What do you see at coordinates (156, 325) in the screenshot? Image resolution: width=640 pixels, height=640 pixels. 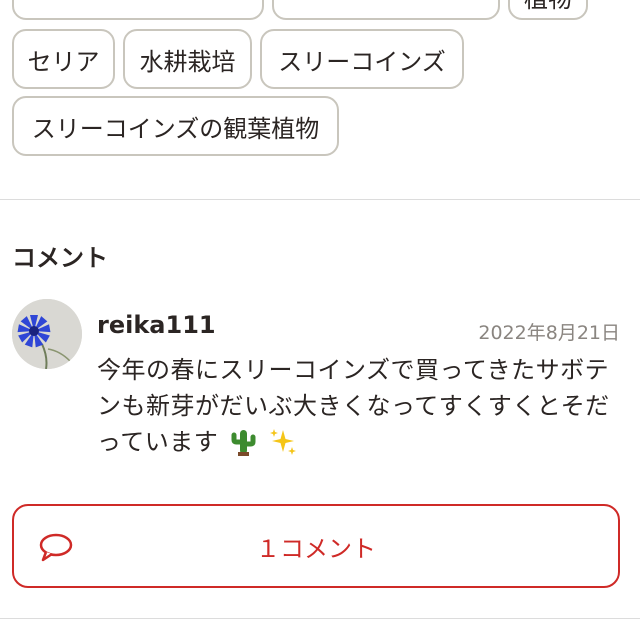 I see `comment-username: reika111` at bounding box center [156, 325].